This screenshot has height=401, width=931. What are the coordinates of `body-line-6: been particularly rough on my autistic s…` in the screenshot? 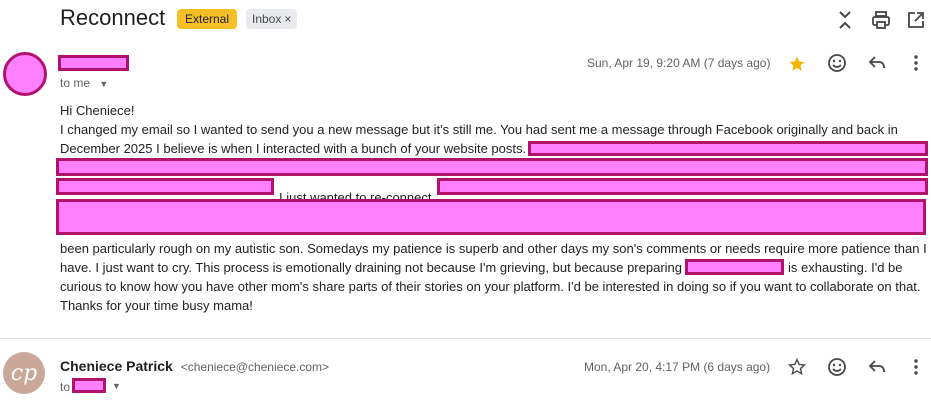 It's located at (493, 248).